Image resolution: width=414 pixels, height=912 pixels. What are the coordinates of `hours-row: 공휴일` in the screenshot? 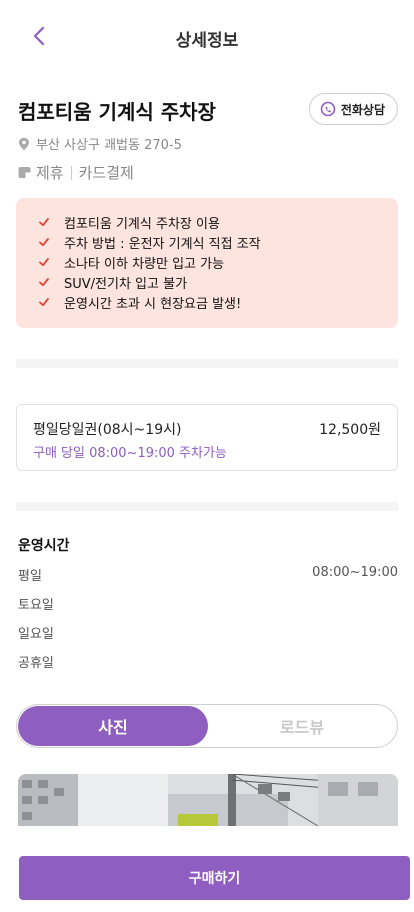 It's located at (208, 661).